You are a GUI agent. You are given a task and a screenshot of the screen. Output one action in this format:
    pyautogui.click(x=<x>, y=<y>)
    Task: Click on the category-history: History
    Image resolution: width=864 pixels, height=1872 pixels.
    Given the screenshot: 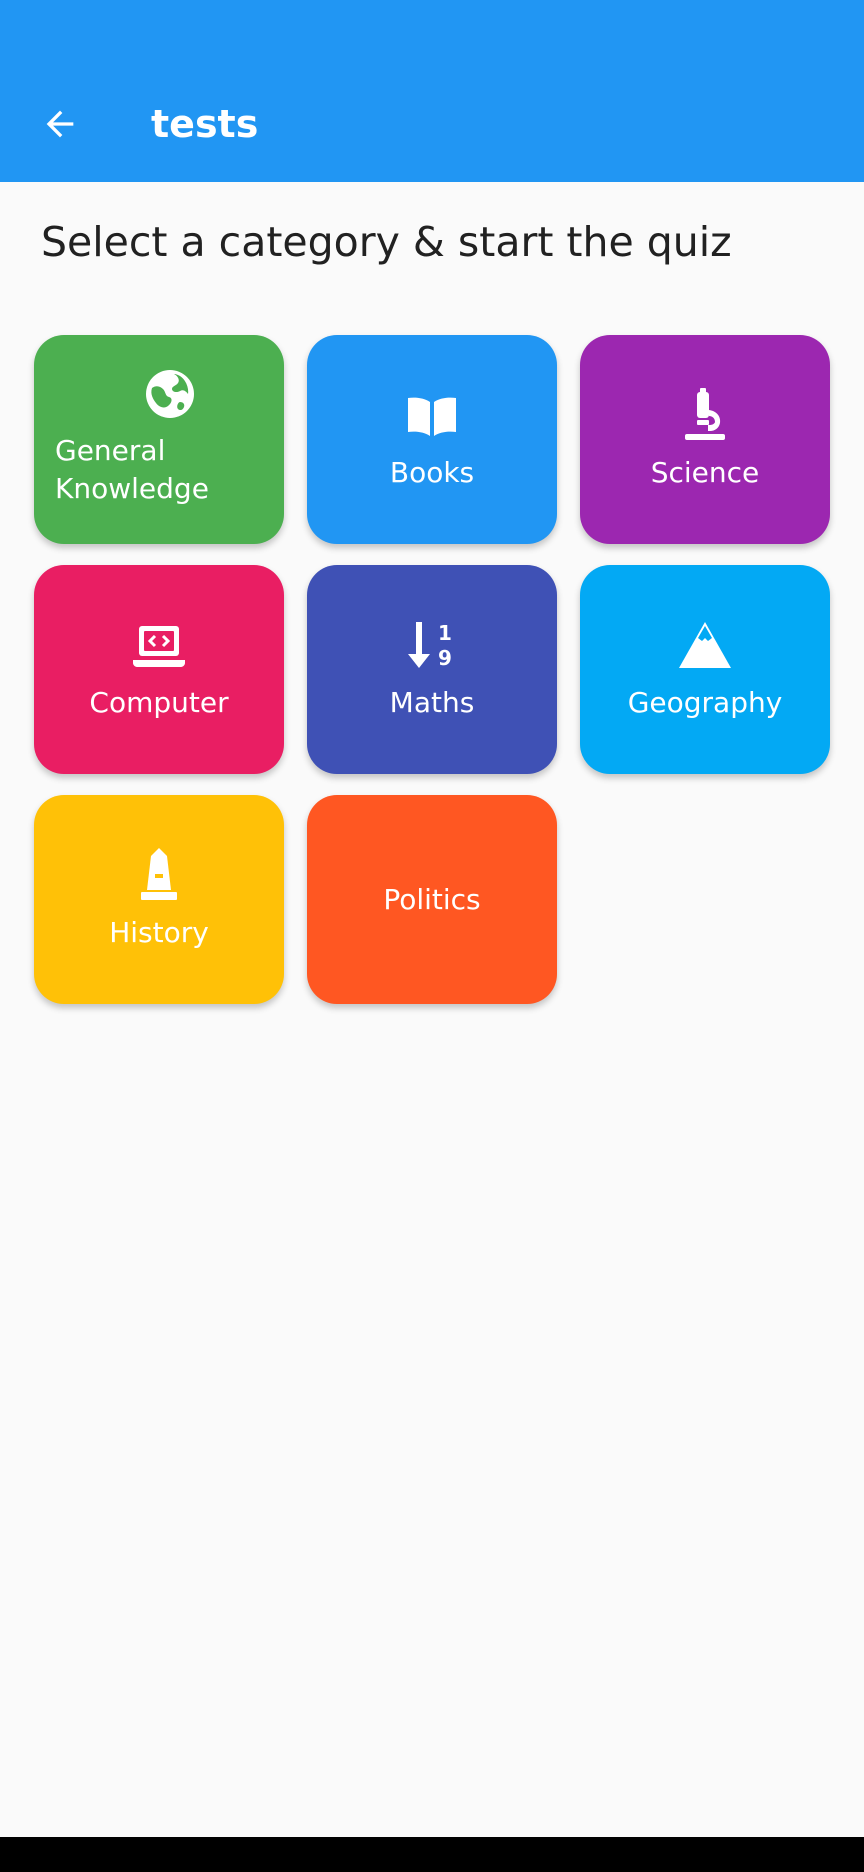 What is the action you would take?
    pyautogui.click(x=159, y=899)
    